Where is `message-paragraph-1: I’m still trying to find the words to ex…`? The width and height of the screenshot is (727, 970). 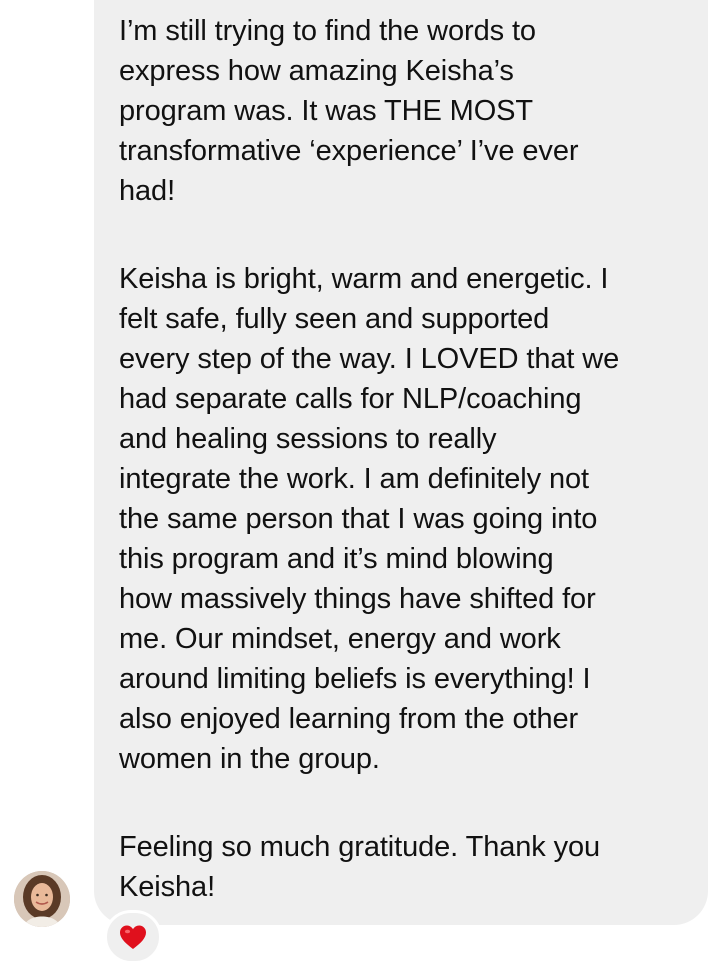
message-paragraph-1: I’m still trying to find the words to ex… is located at coordinates (349, 111).